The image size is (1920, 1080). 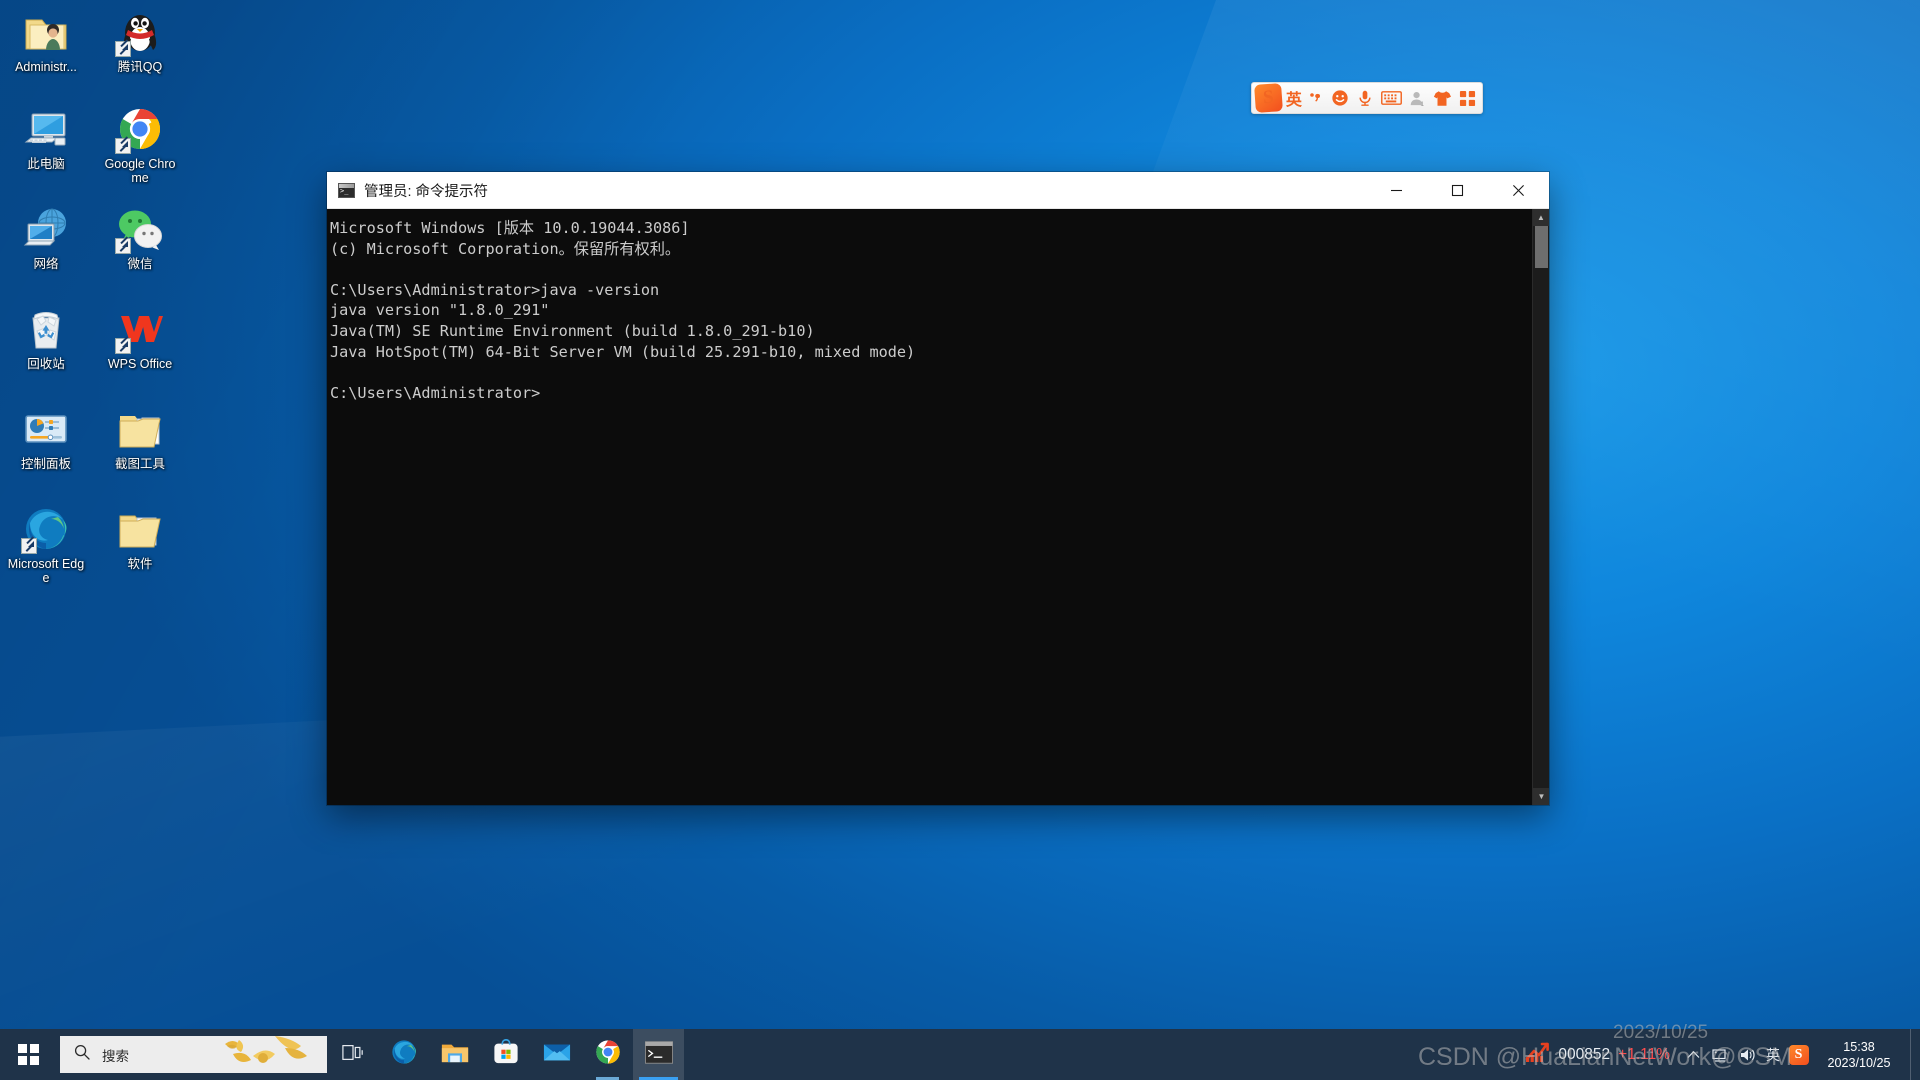 I want to click on terminal-scrollbar: ▲ ▼, so click(x=1540, y=507).